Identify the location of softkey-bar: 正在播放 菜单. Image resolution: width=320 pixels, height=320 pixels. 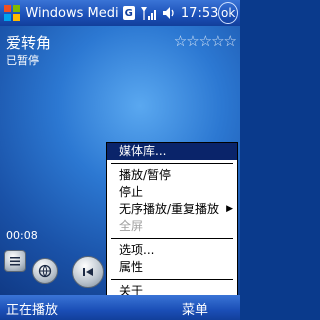
(120, 307).